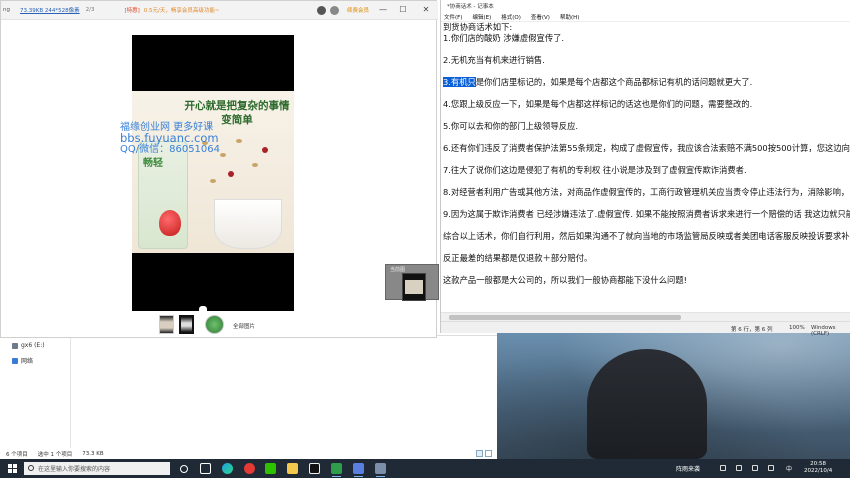 Image resolution: width=850 pixels, height=478 pixels. What do you see at coordinates (478, 27) in the screenshot?
I see `notepad-line: 到货协商话术如下:` at bounding box center [478, 27].